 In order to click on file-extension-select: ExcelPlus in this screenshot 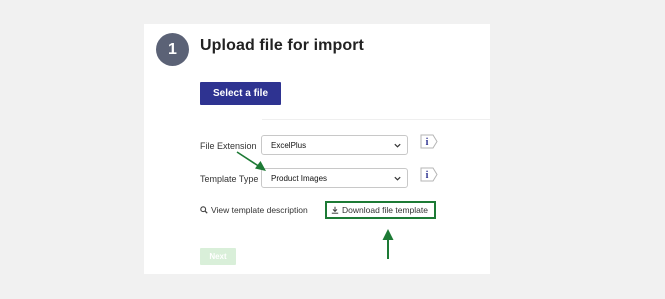, I will do `click(334, 145)`.